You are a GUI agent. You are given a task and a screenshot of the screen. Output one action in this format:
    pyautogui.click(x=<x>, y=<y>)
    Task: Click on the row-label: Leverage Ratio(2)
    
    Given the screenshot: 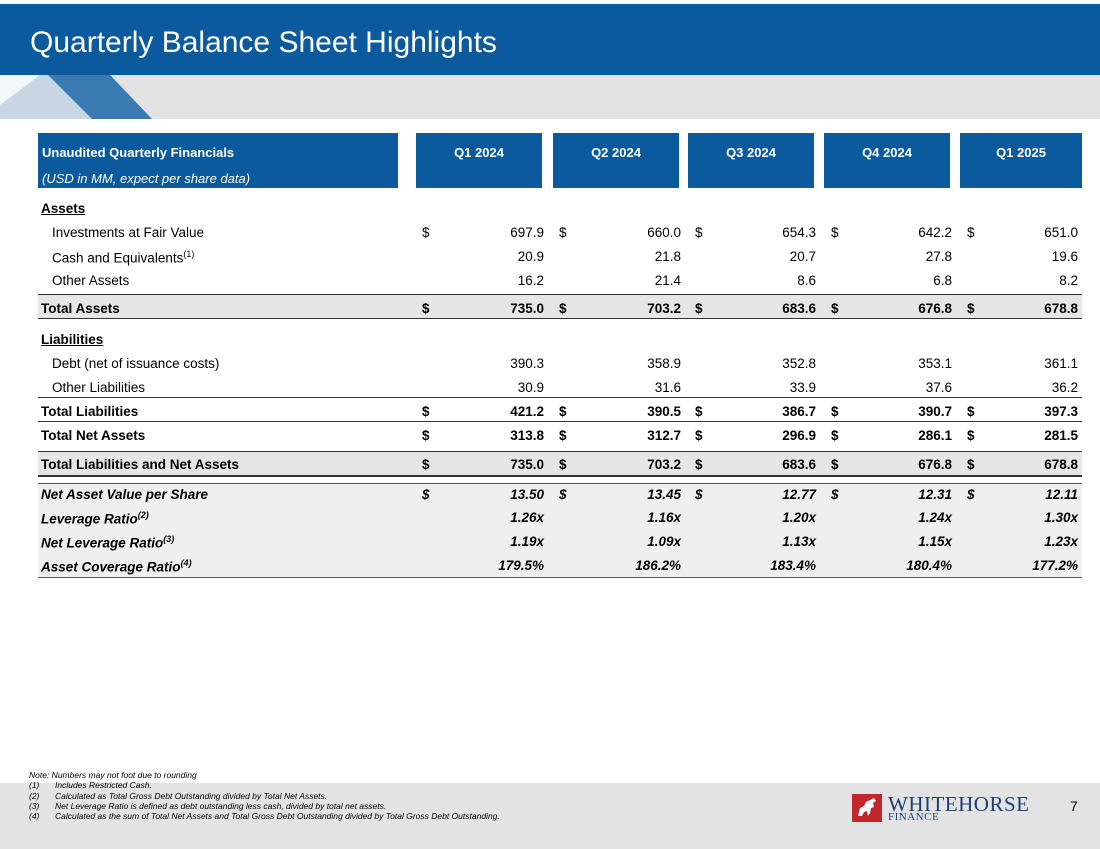 What is the action you would take?
    pyautogui.click(x=95, y=518)
    